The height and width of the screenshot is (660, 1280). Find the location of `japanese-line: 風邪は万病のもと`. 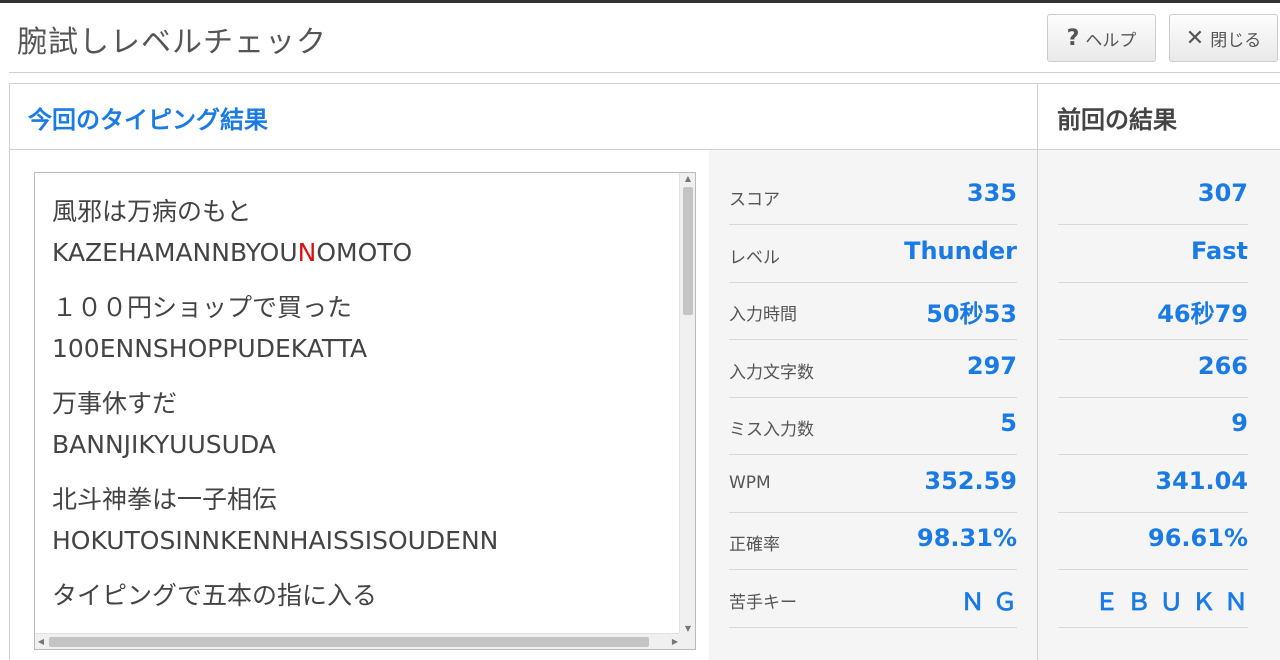

japanese-line: 風邪は万病のもと is located at coordinates (152, 211).